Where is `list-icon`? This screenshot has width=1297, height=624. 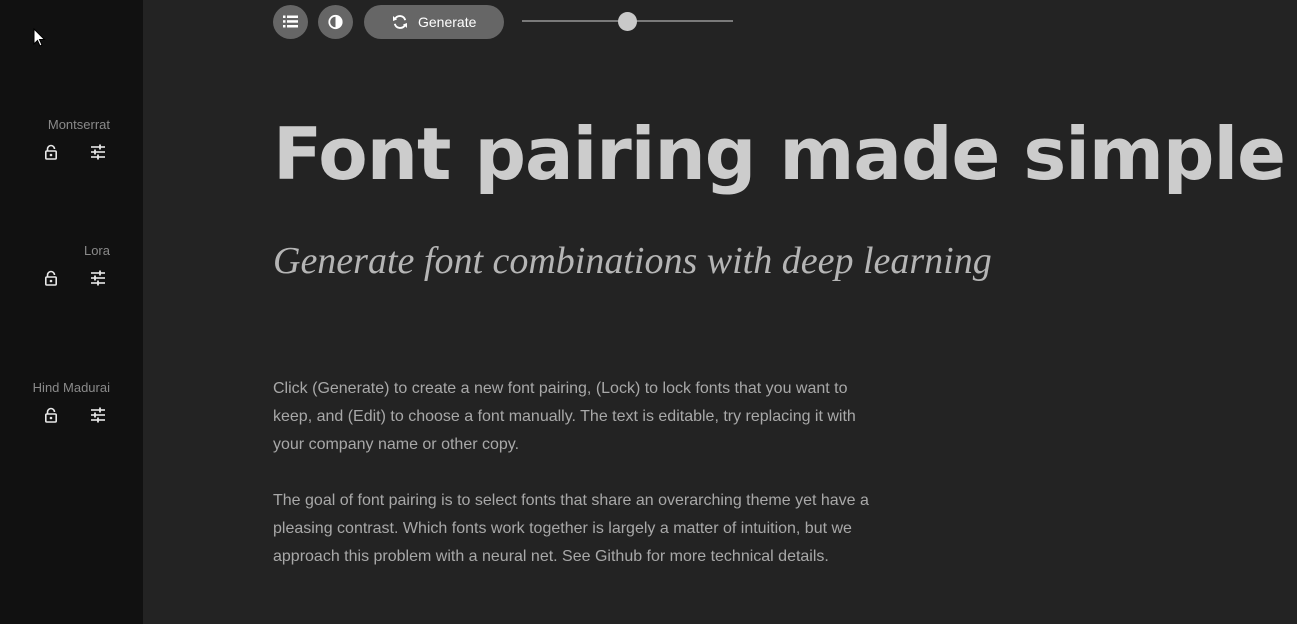
list-icon is located at coordinates (290, 21).